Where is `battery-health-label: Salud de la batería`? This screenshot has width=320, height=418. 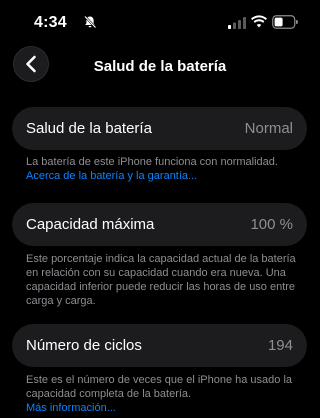 battery-health-label: Salud de la batería is located at coordinates (89, 128).